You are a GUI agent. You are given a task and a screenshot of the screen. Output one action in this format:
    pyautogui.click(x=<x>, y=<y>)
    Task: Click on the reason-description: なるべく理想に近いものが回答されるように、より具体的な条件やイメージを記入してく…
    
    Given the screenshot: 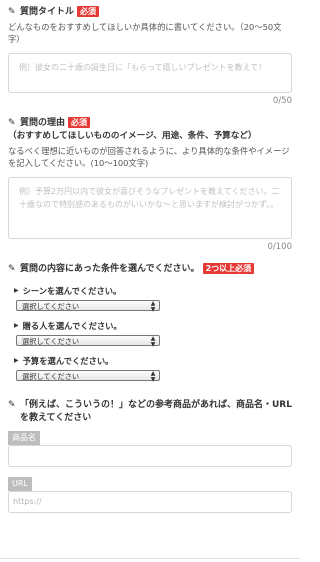 What is the action you would take?
    pyautogui.click(x=149, y=156)
    